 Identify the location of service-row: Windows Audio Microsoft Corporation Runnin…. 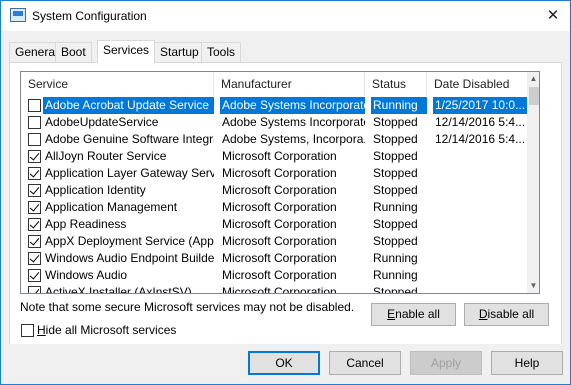
(274, 275).